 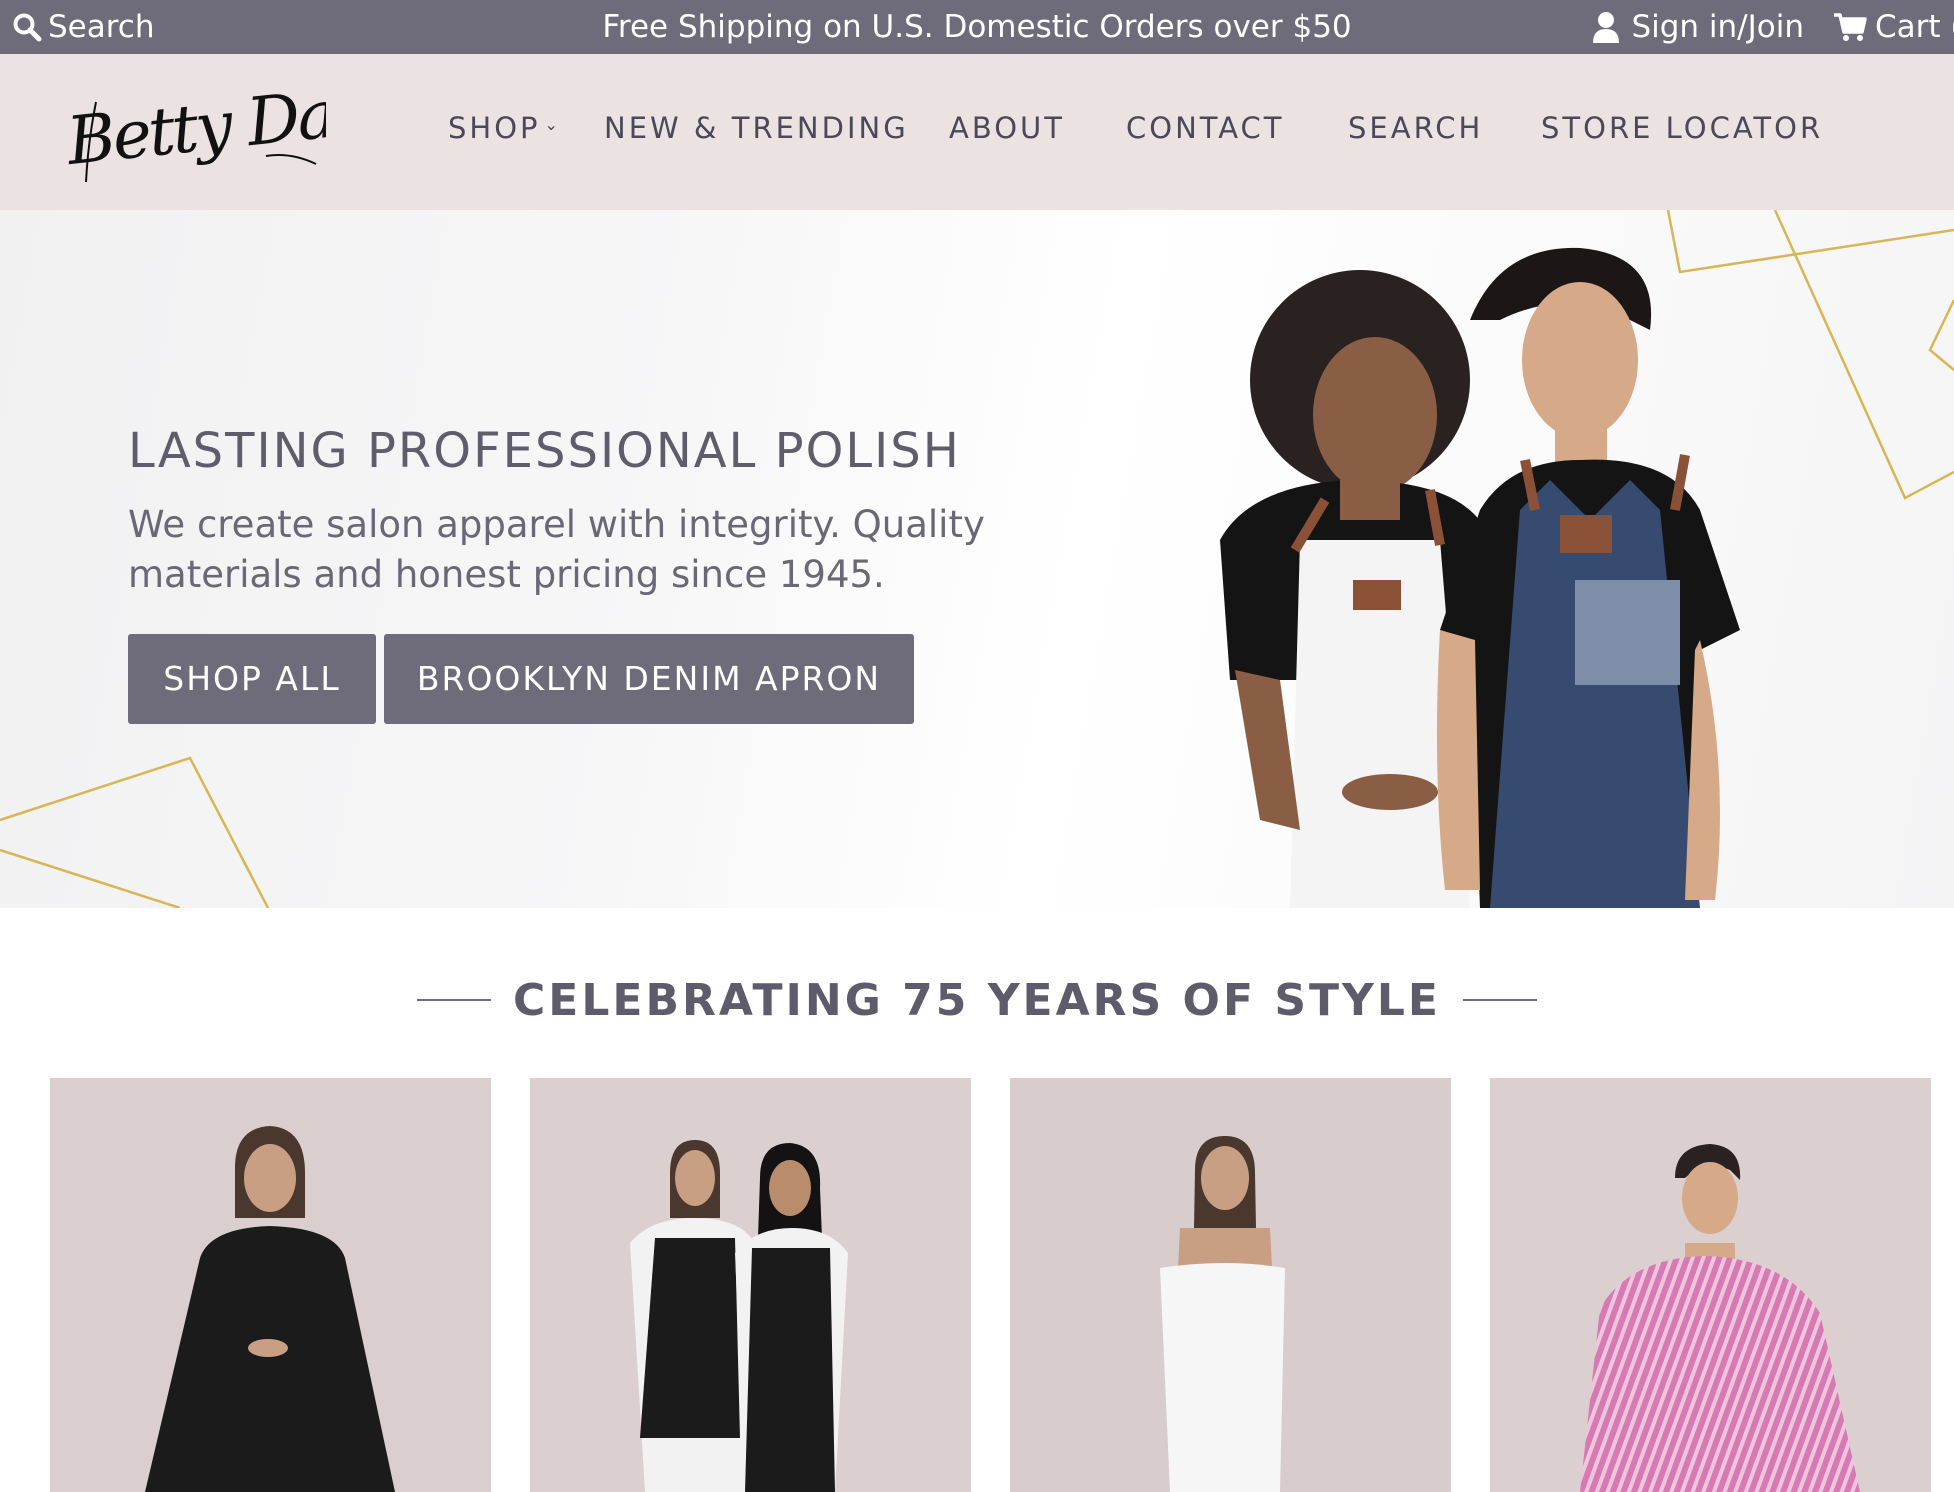 I want to click on cart-icon, so click(x=1850, y=27).